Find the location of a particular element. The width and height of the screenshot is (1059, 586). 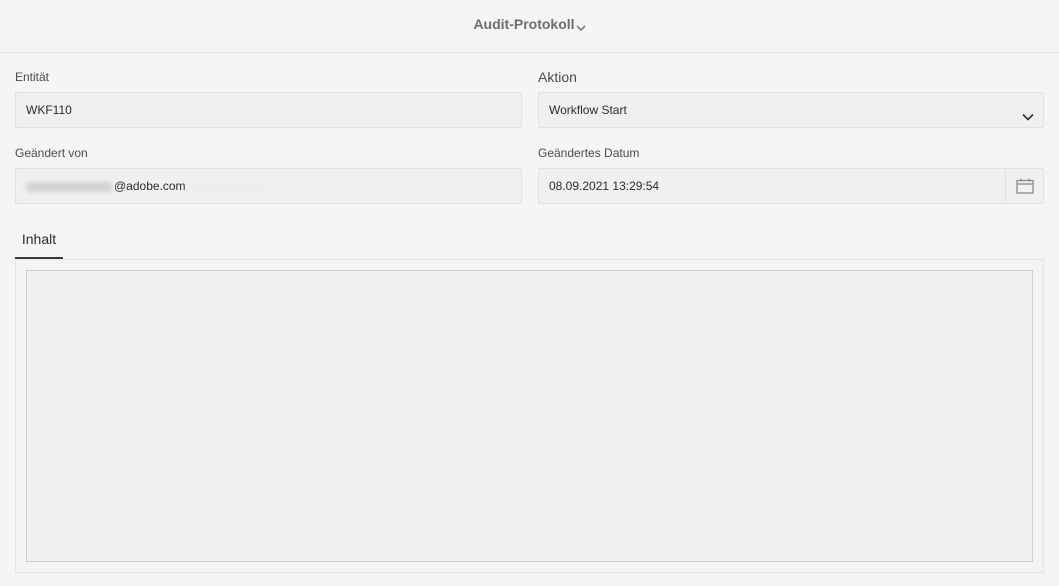

action-select: Workflow Start is located at coordinates (791, 110).